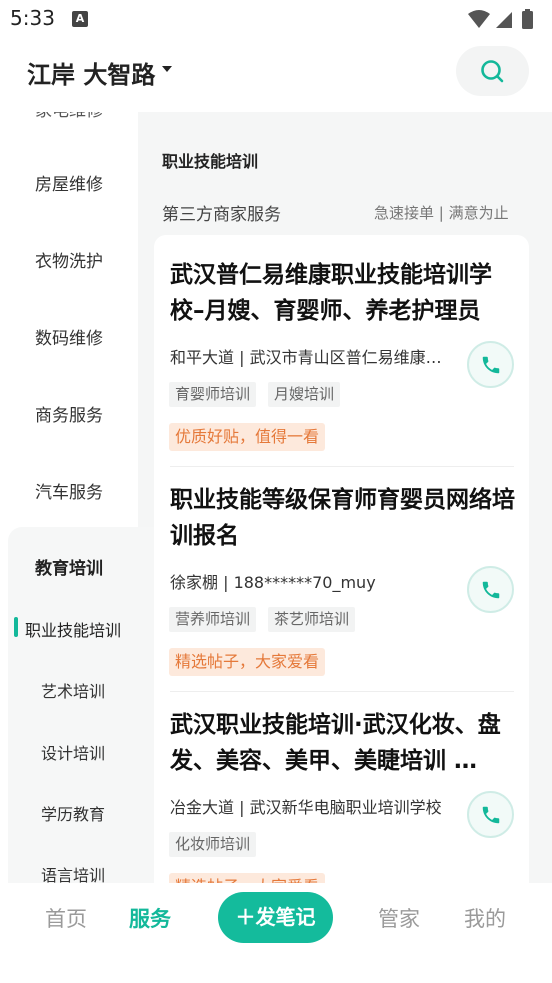 The image size is (552, 983). Describe the element at coordinates (69, 336) in the screenshot. I see `sidebar-item-digital-repair: 数码维修` at that location.